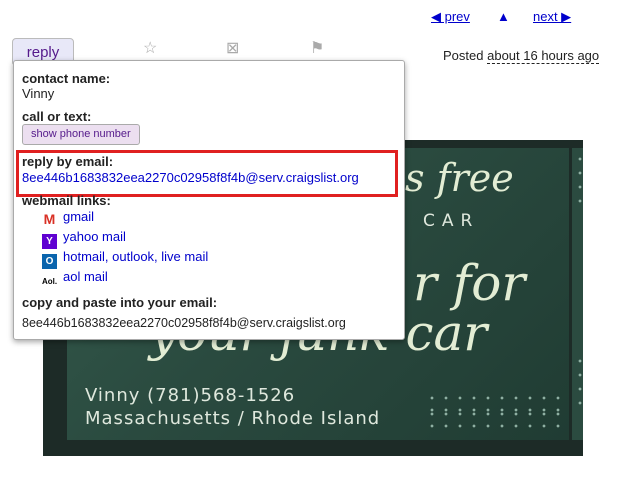 The height and width of the screenshot is (488, 628). What do you see at coordinates (503, 16) in the screenshot?
I see `up-link: ▲` at bounding box center [503, 16].